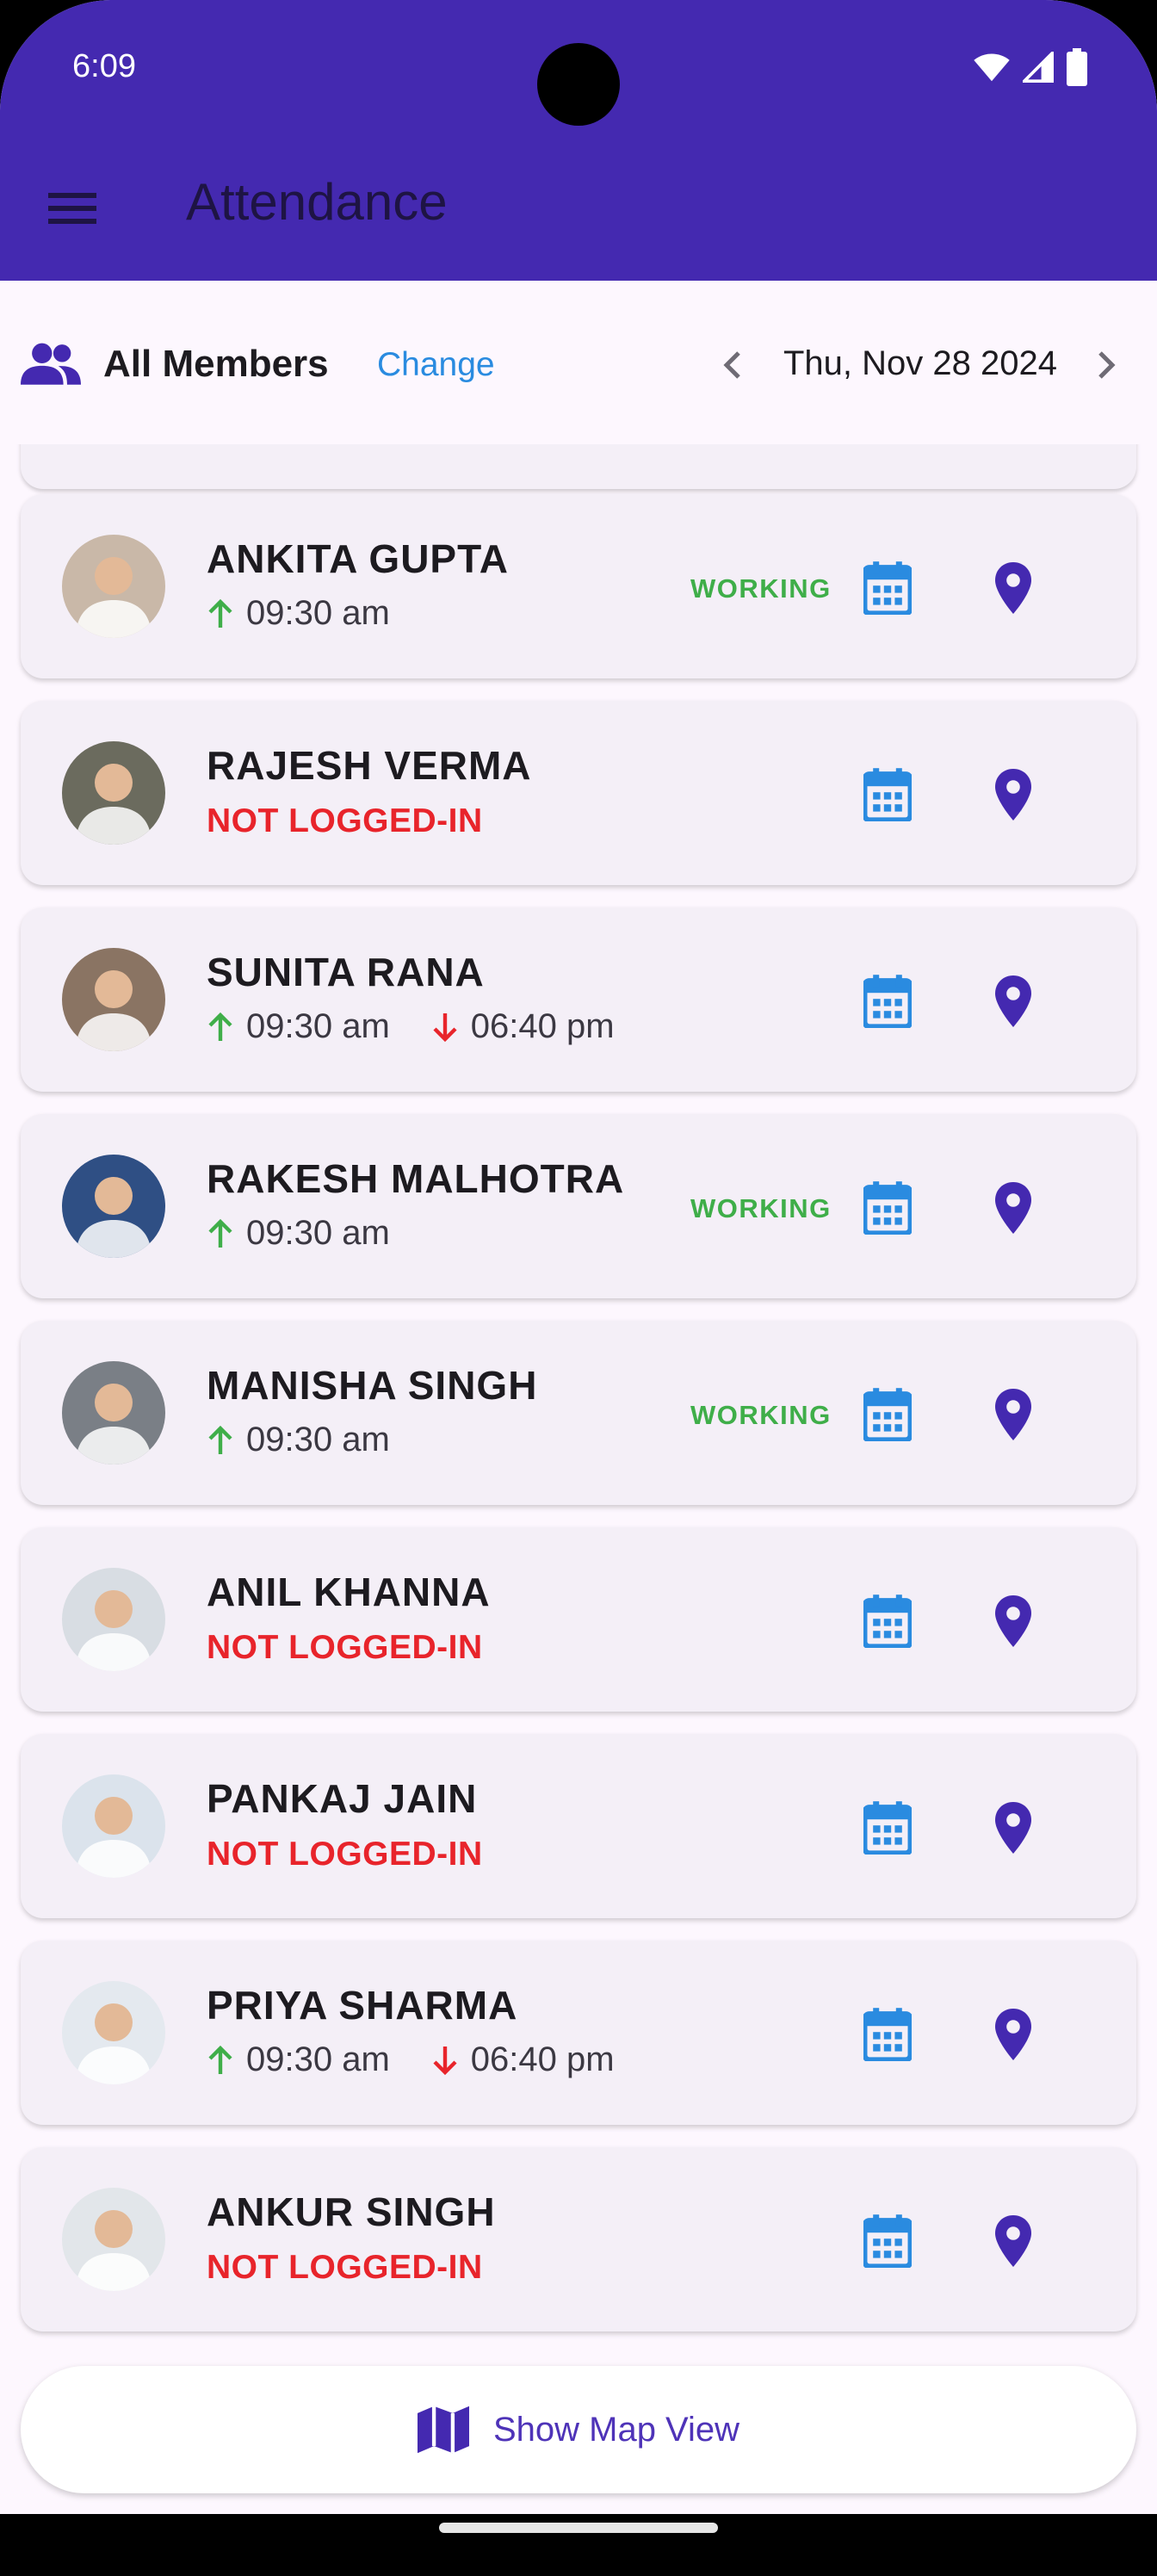 The height and width of the screenshot is (2576, 1157). I want to click on list-item: RAJESH VERMA NOT LOGGED-IN, so click(579, 793).